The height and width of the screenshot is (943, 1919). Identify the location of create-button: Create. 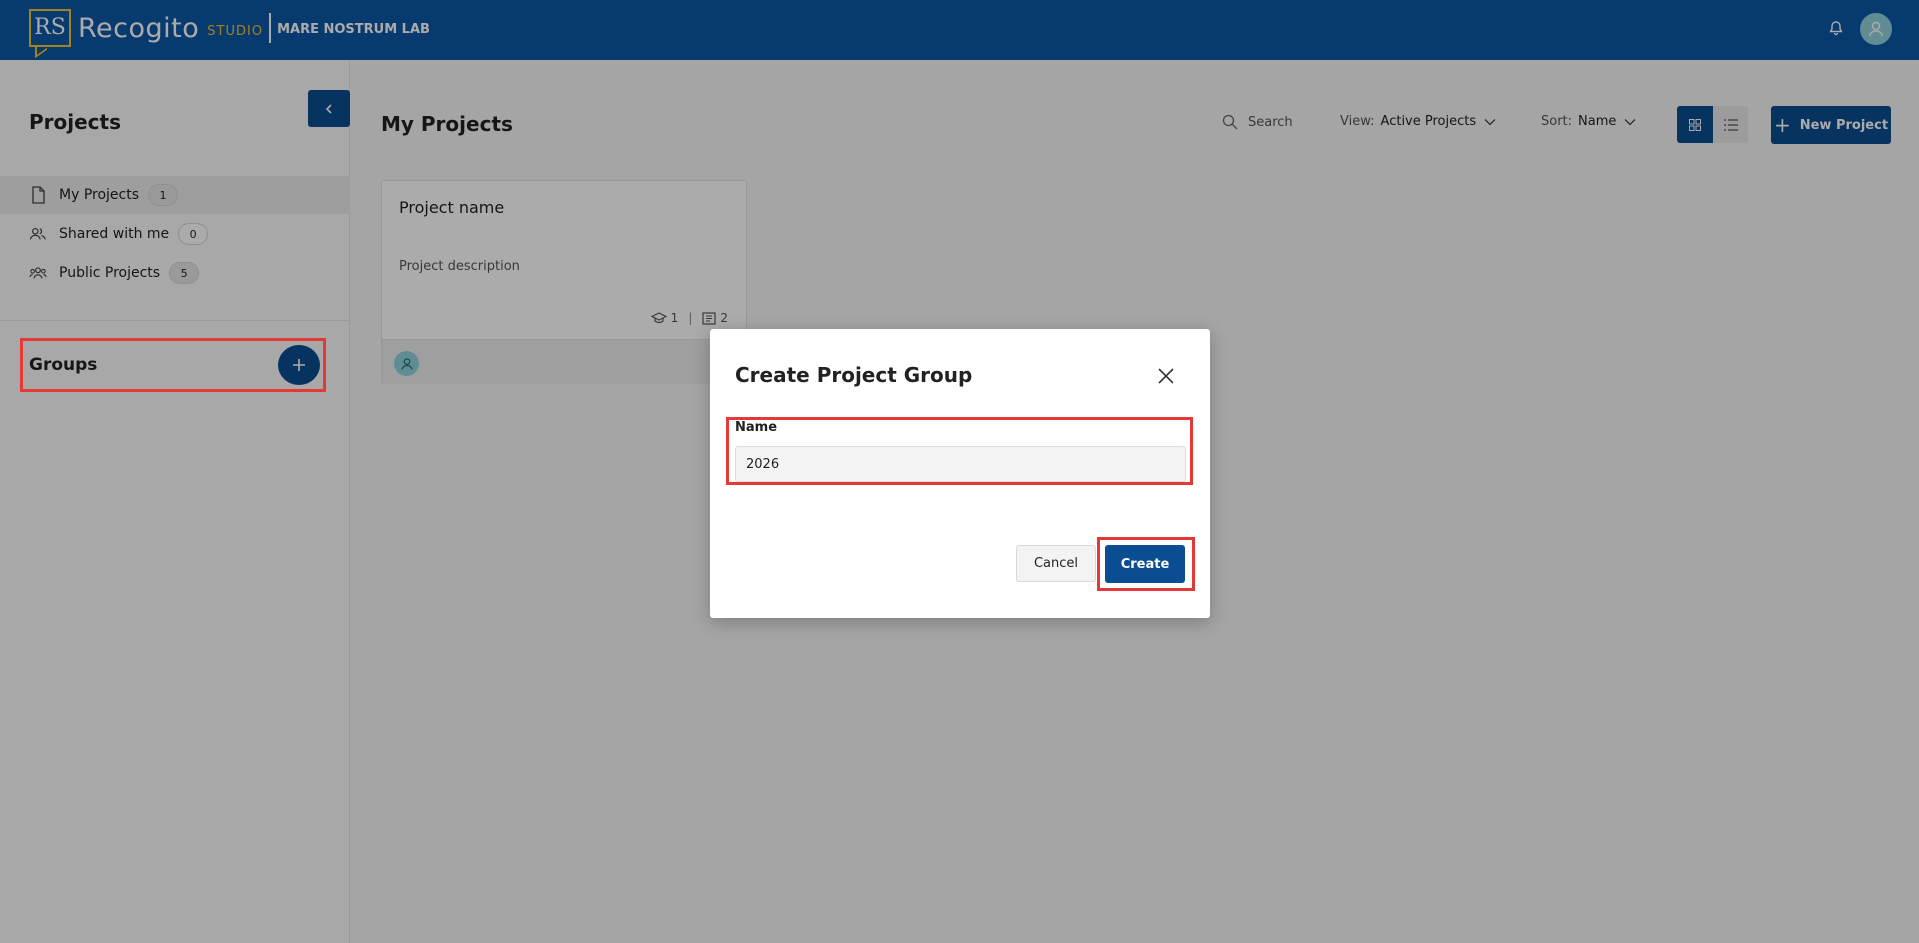
(1145, 564).